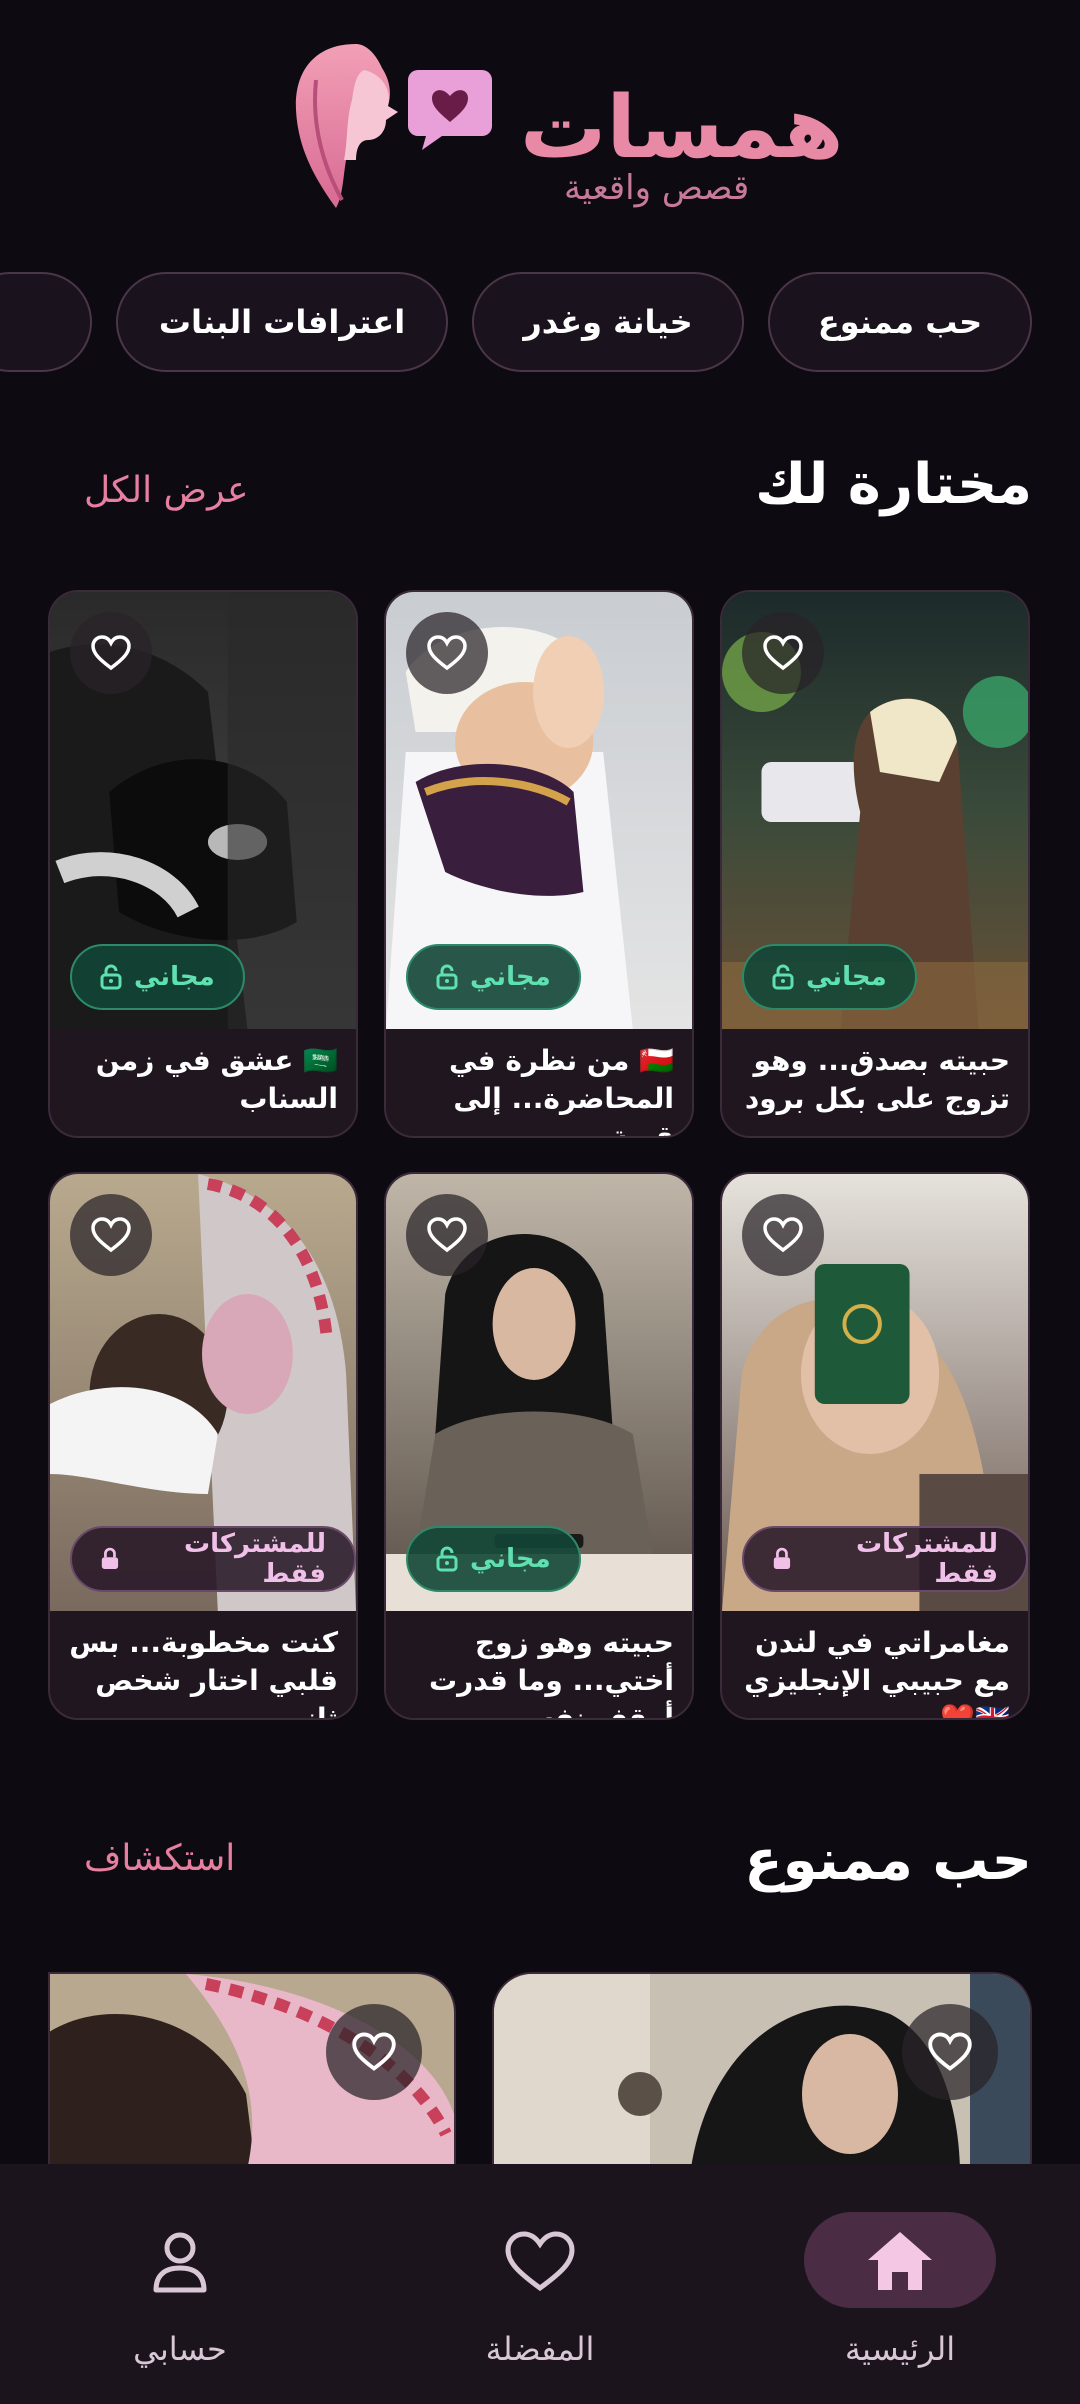 The width and height of the screenshot is (1080, 2404). What do you see at coordinates (450, 110) in the screenshot?
I see `heart-bubble-logo-icon` at bounding box center [450, 110].